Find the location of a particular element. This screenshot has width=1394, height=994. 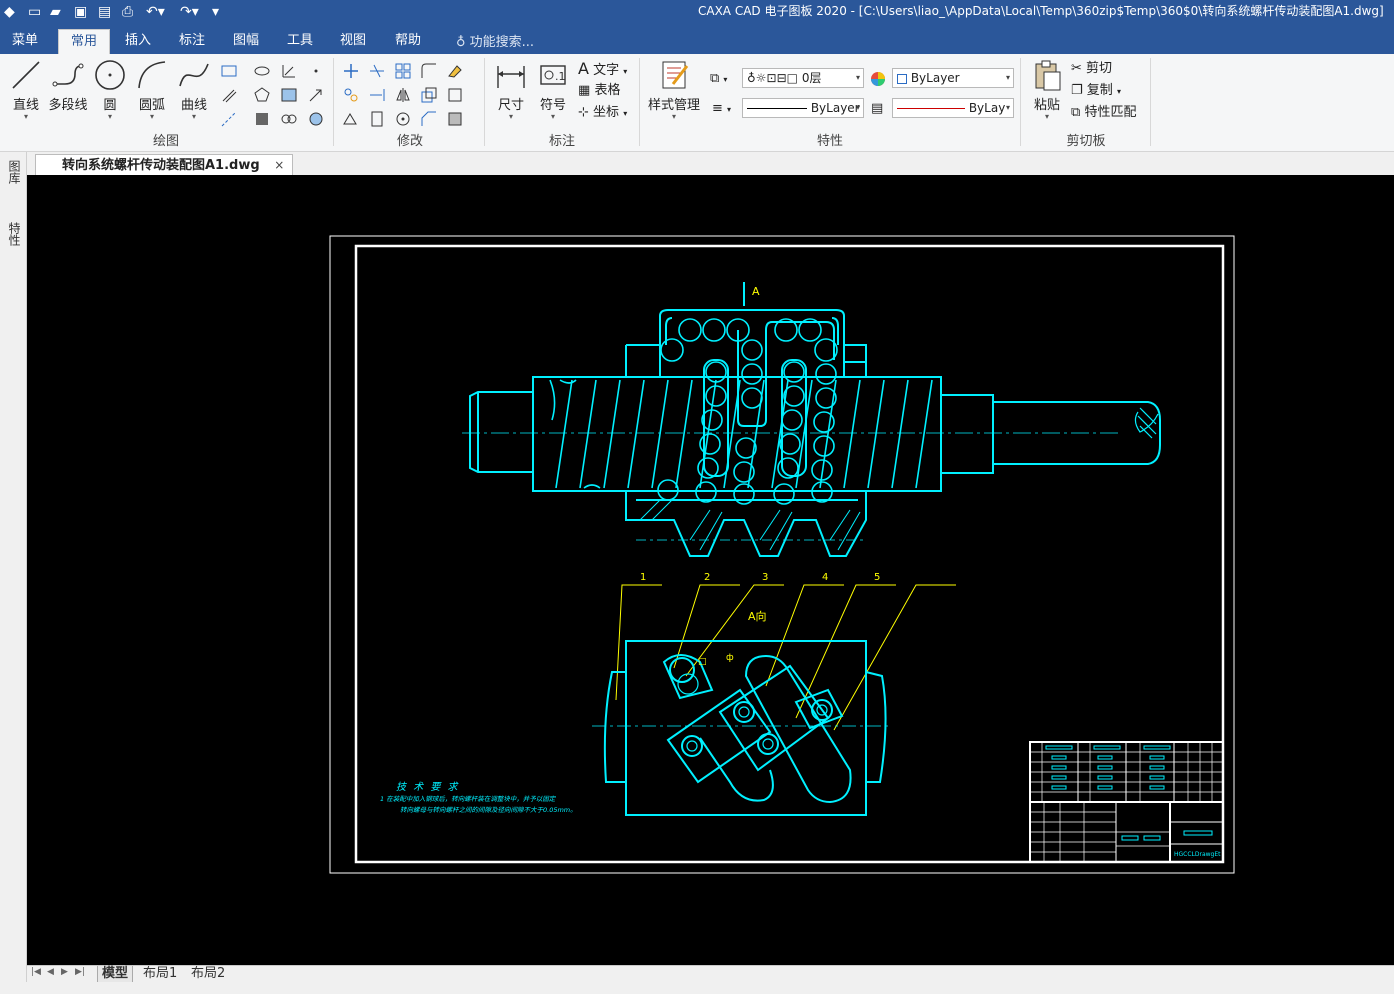

text-button: A 文字 ▾ is located at coordinates (602, 70).